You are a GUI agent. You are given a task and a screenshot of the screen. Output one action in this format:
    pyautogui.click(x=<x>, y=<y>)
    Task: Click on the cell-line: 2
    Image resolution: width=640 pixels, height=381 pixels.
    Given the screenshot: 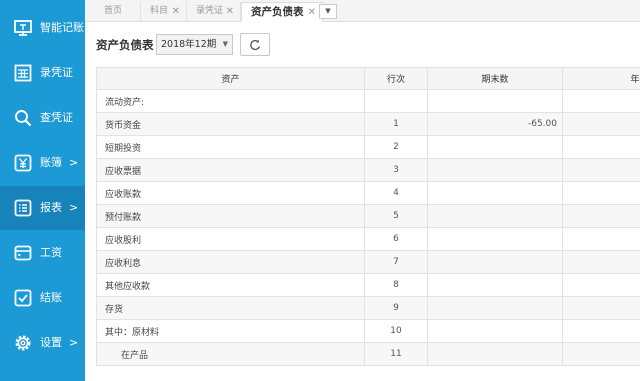 What is the action you would take?
    pyautogui.click(x=396, y=147)
    